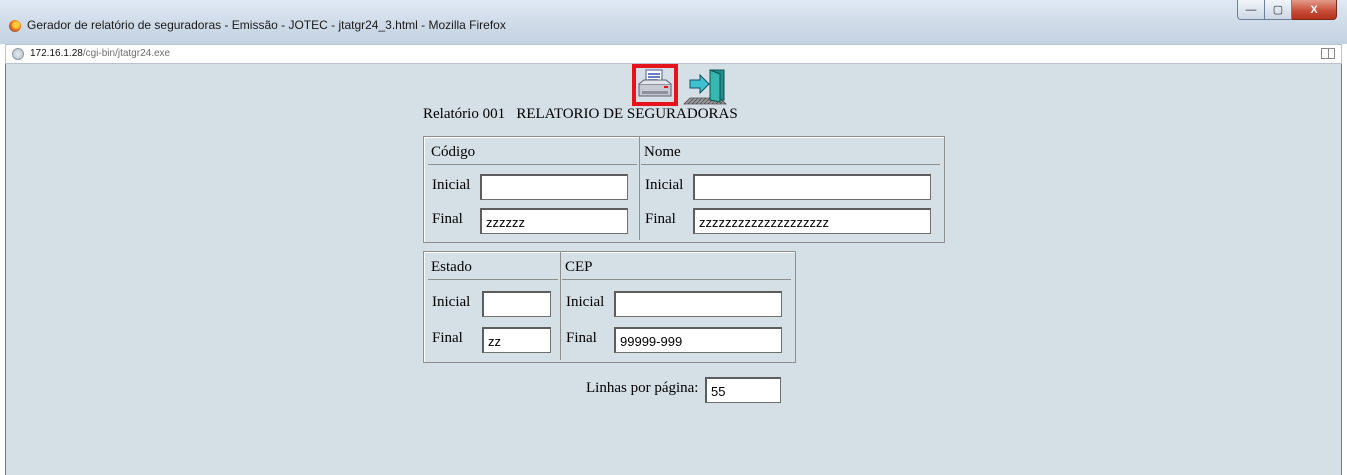 The width and height of the screenshot is (1347, 475). Describe the element at coordinates (660, 219) in the screenshot. I see `nome-final-label: Final` at that location.